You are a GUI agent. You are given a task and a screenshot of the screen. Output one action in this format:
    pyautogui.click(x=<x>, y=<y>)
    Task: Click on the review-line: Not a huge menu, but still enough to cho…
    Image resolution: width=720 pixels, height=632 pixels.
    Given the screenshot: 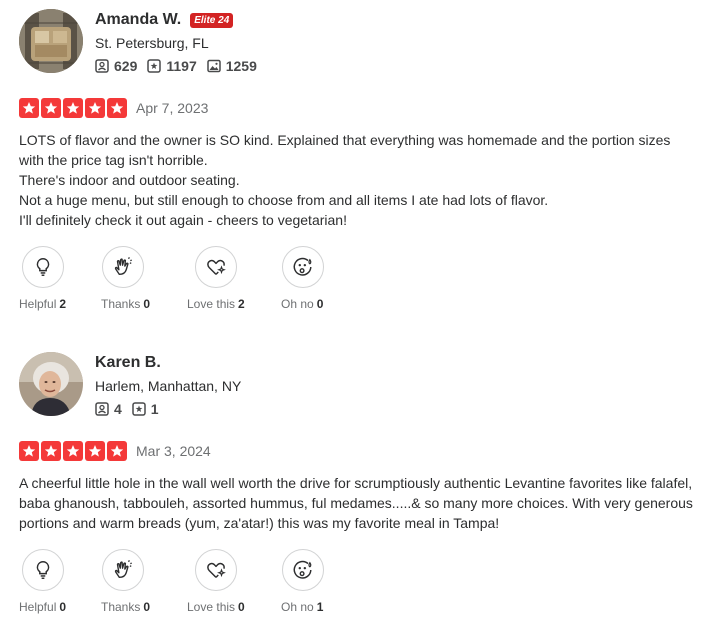 What is the action you would take?
    pyautogui.click(x=284, y=200)
    